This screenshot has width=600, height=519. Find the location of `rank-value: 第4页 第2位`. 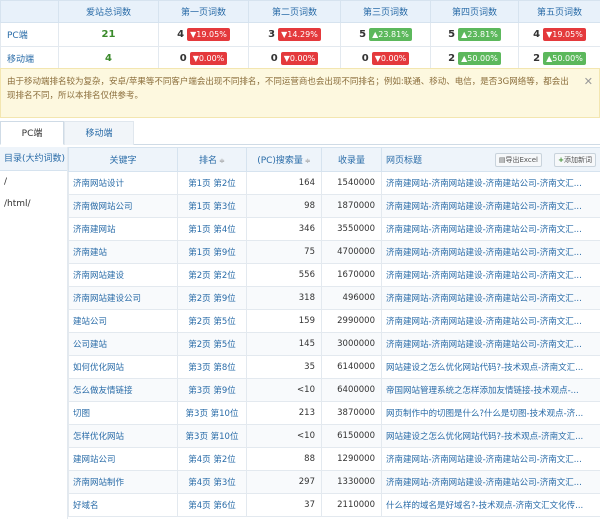

rank-value: 第4页 第2位 is located at coordinates (212, 459).